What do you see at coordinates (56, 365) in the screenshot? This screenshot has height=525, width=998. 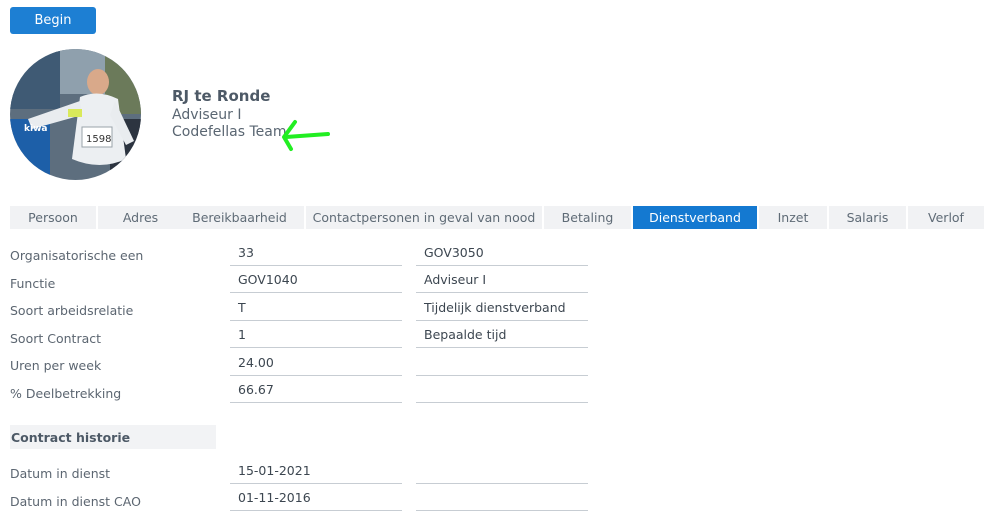 I see `label-uren-per-week: Uren per week` at bounding box center [56, 365].